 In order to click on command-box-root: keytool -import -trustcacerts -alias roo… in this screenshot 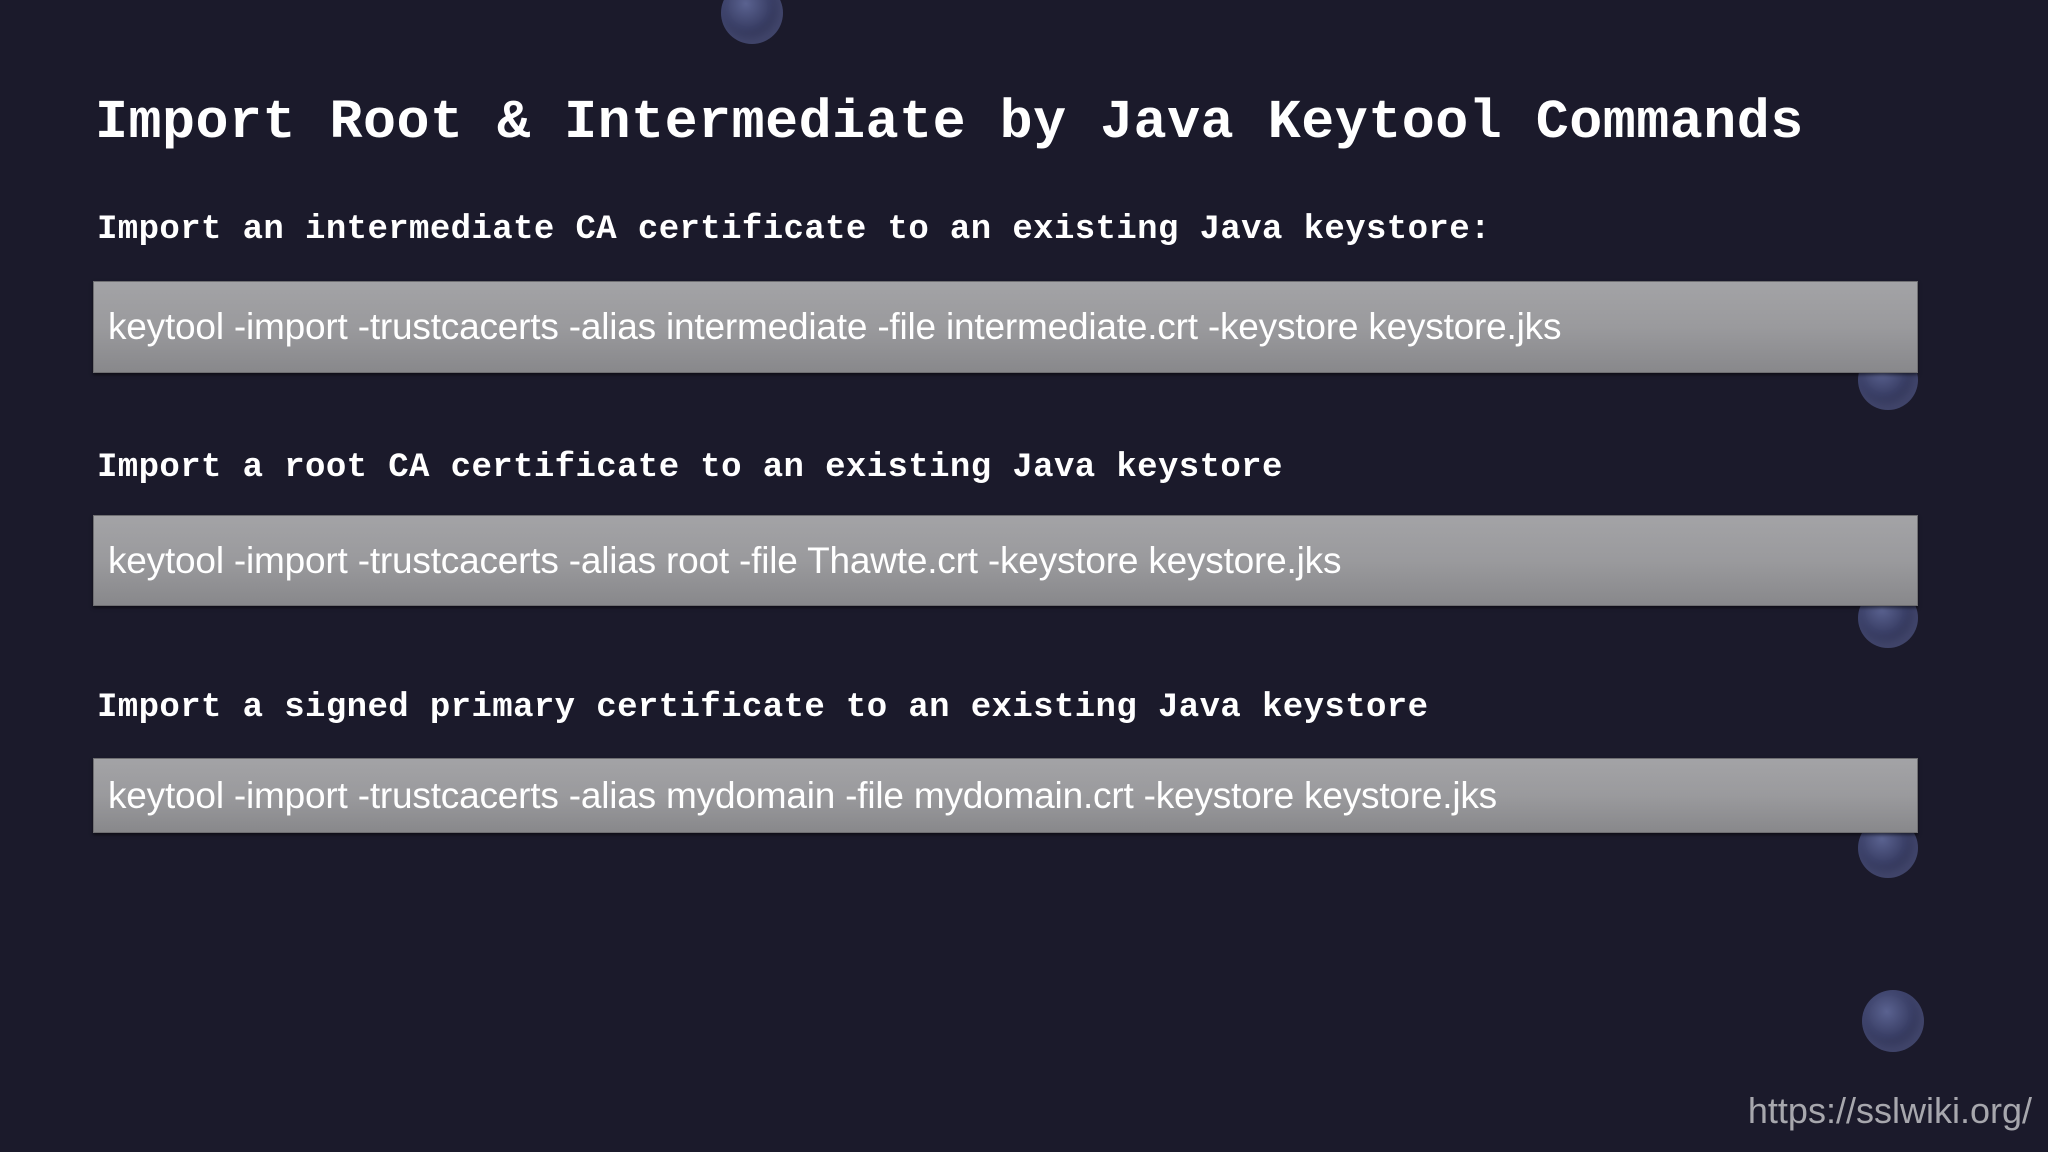, I will do `click(1005, 560)`.